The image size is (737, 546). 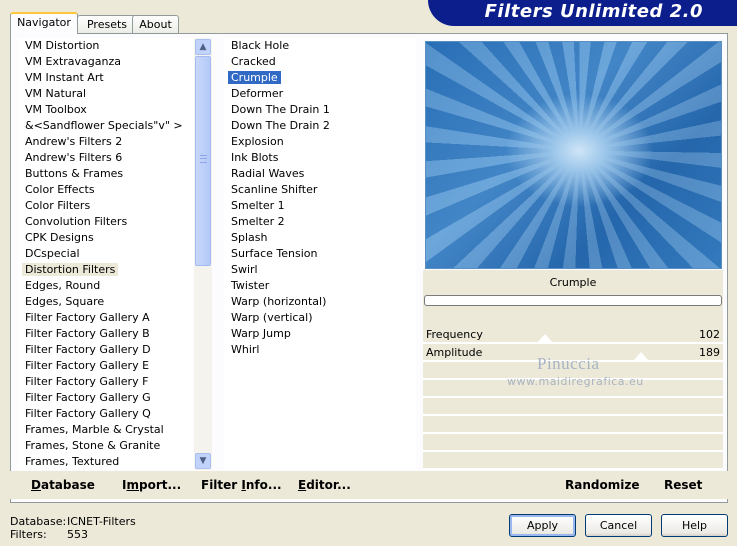 I want to click on category-item: Andrew's Filters 2, so click(x=106, y=142).